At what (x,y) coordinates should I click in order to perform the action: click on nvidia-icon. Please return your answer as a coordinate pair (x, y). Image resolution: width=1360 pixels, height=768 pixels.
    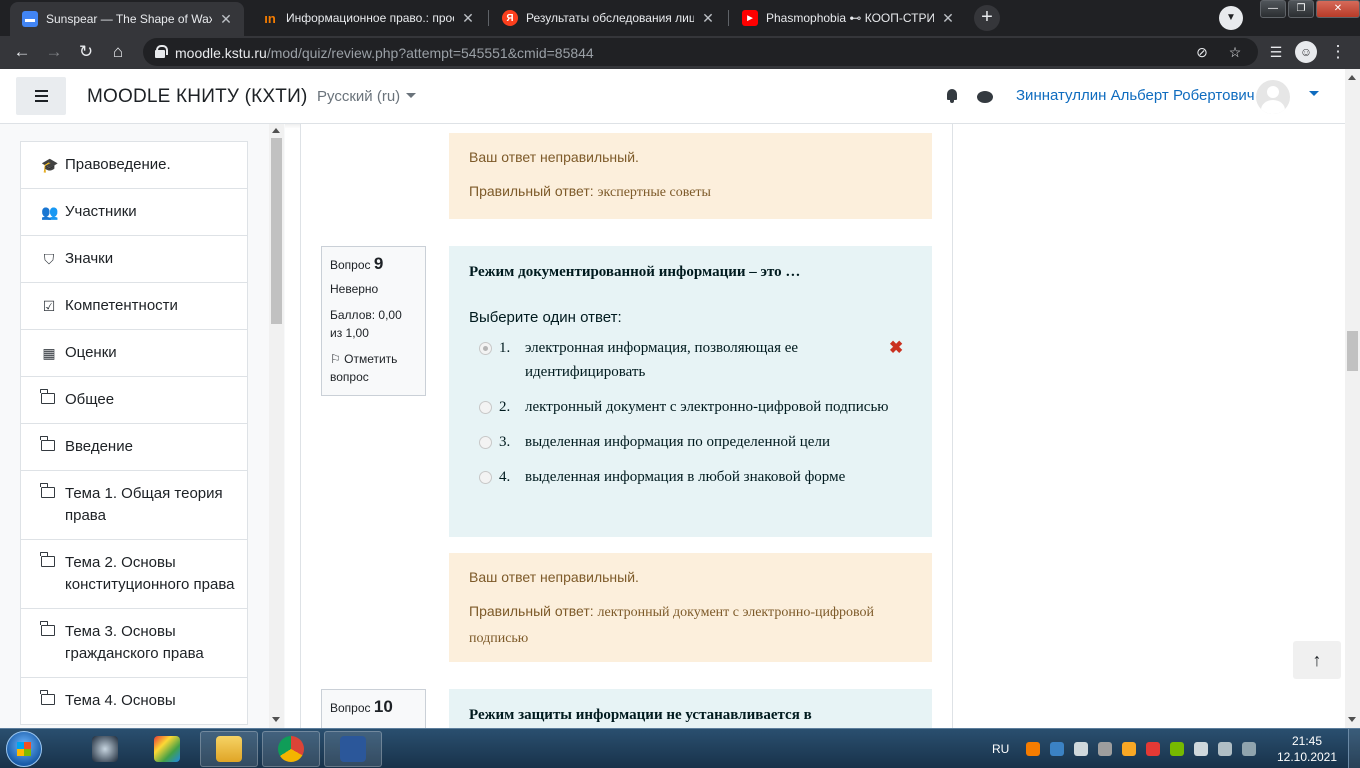
    Looking at the image, I should click on (1177, 749).